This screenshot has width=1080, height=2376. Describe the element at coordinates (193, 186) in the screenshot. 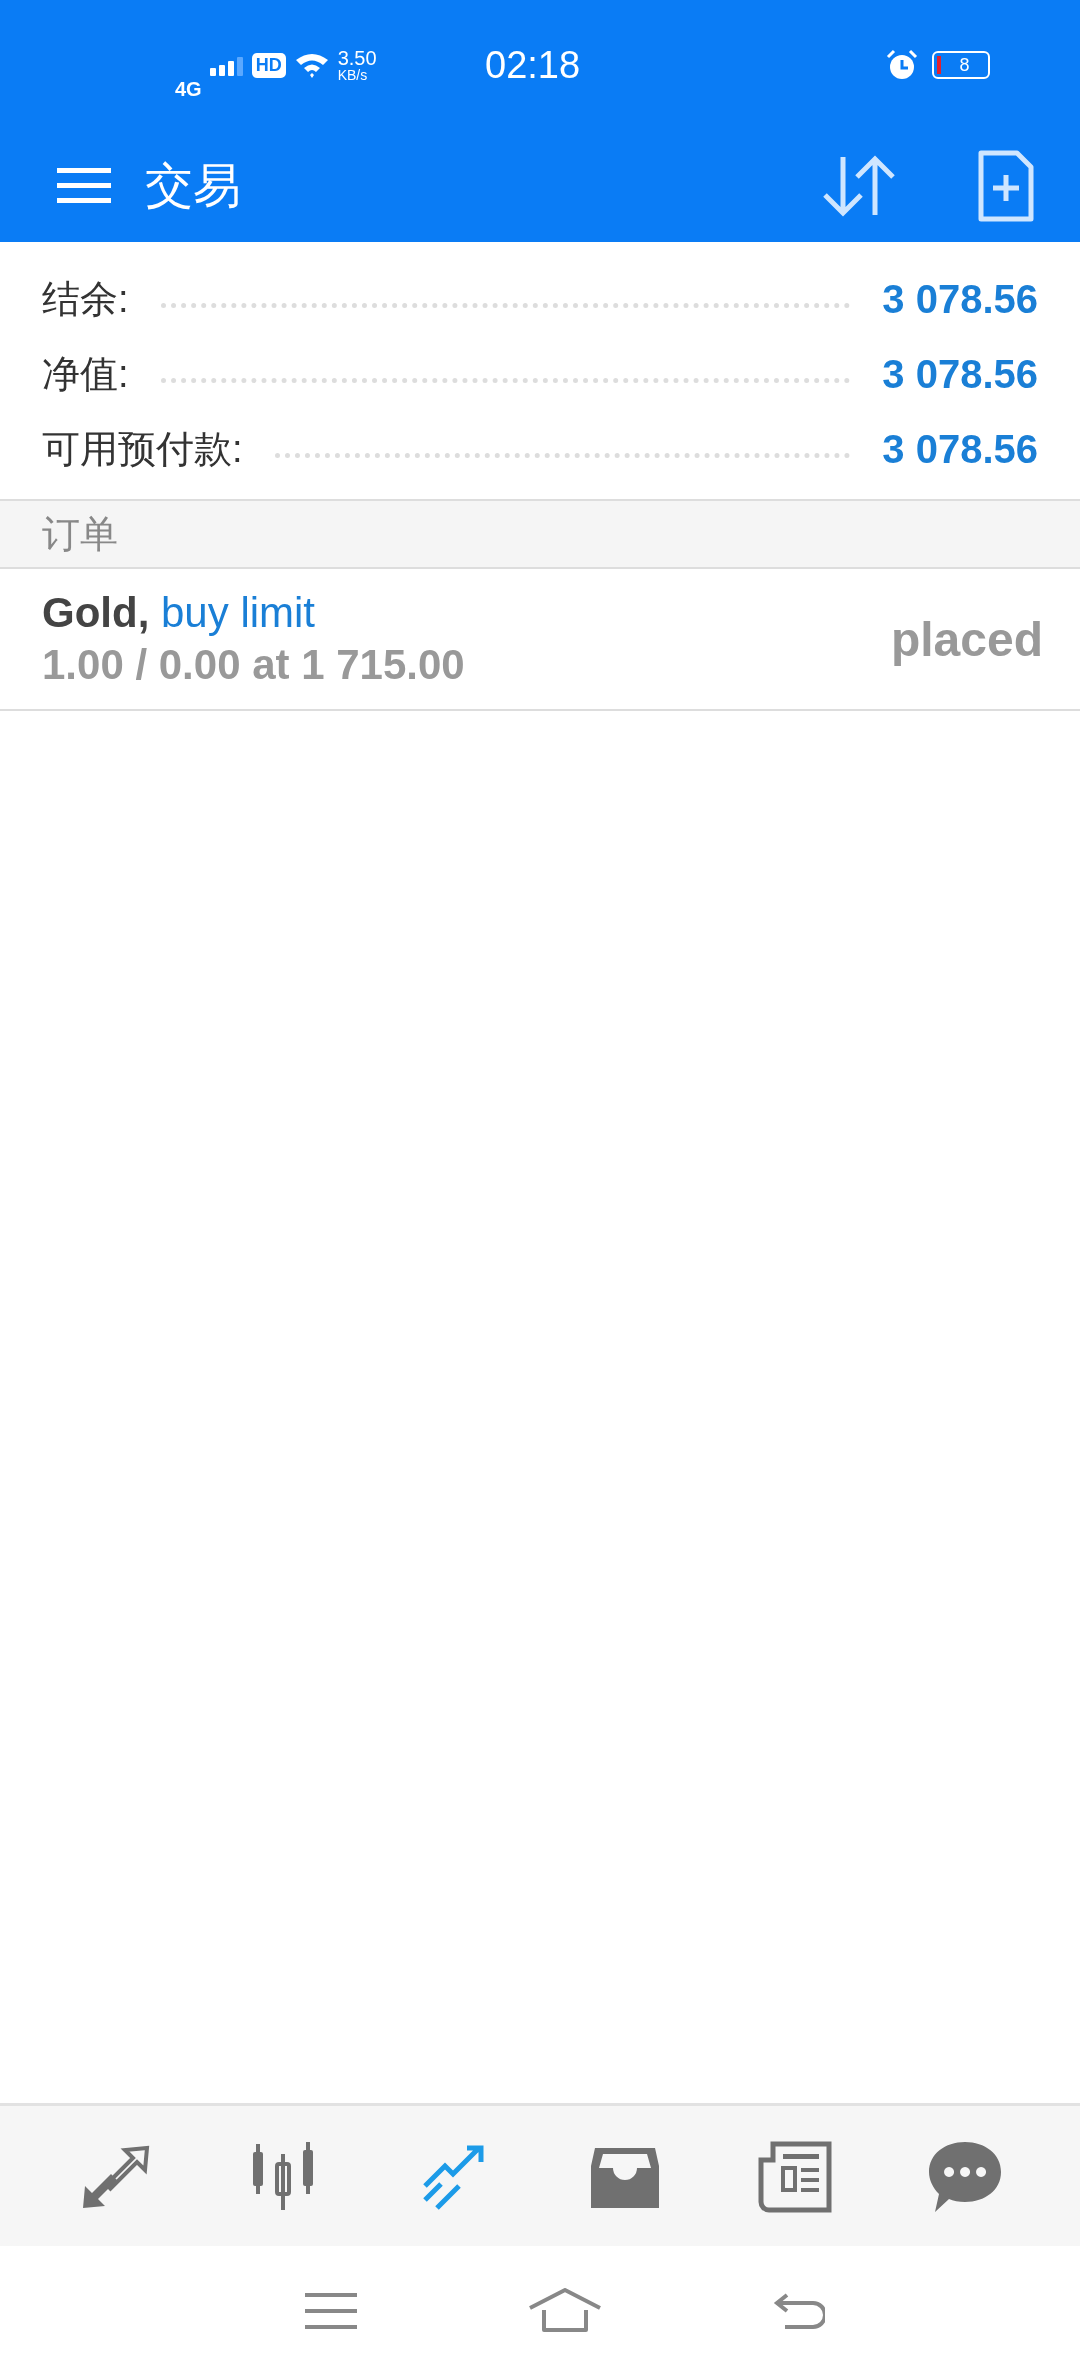

I see `screen-title: 交易` at that location.